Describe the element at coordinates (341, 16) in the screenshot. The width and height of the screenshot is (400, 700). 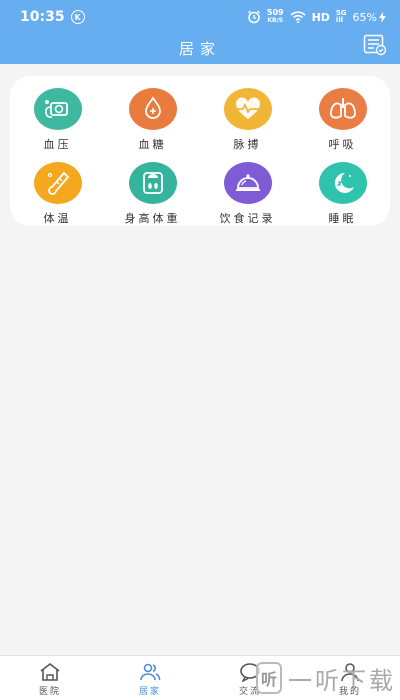
I see `signal-indicator: 5G ill` at that location.